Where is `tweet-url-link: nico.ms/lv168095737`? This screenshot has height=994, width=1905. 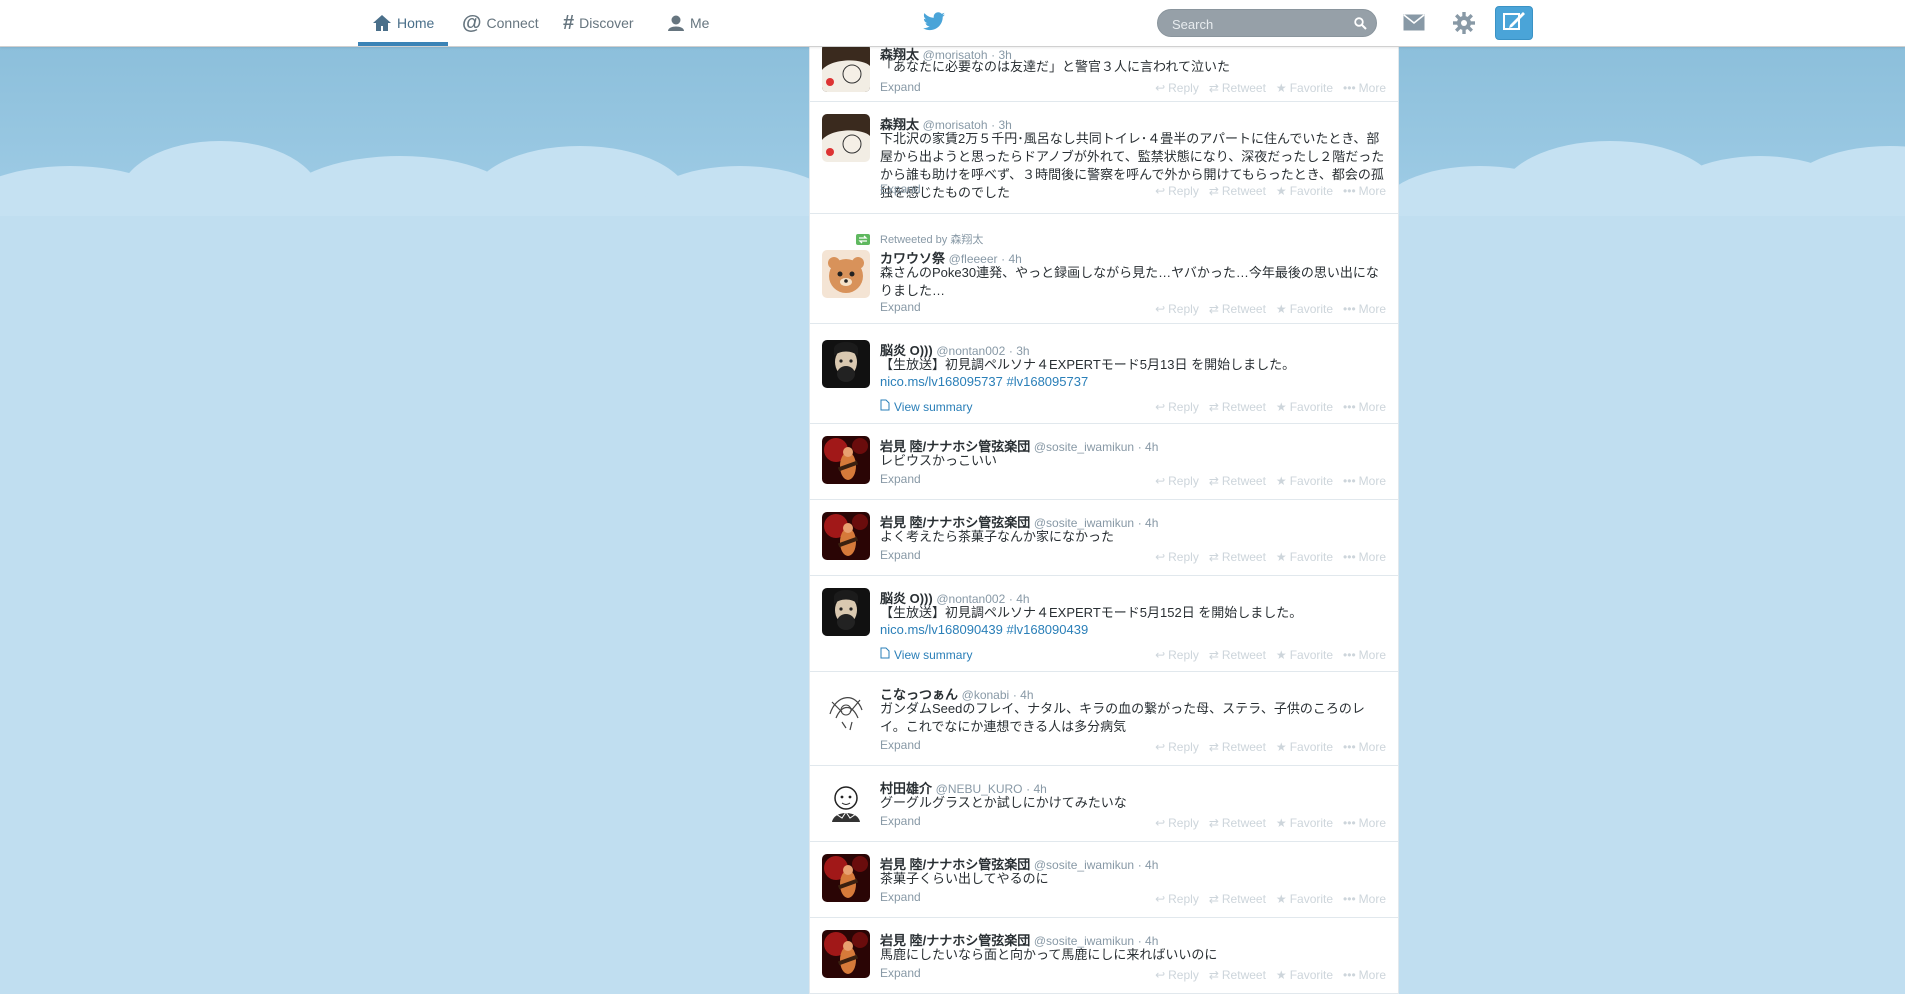 tweet-url-link: nico.ms/lv168095737 is located at coordinates (941, 381).